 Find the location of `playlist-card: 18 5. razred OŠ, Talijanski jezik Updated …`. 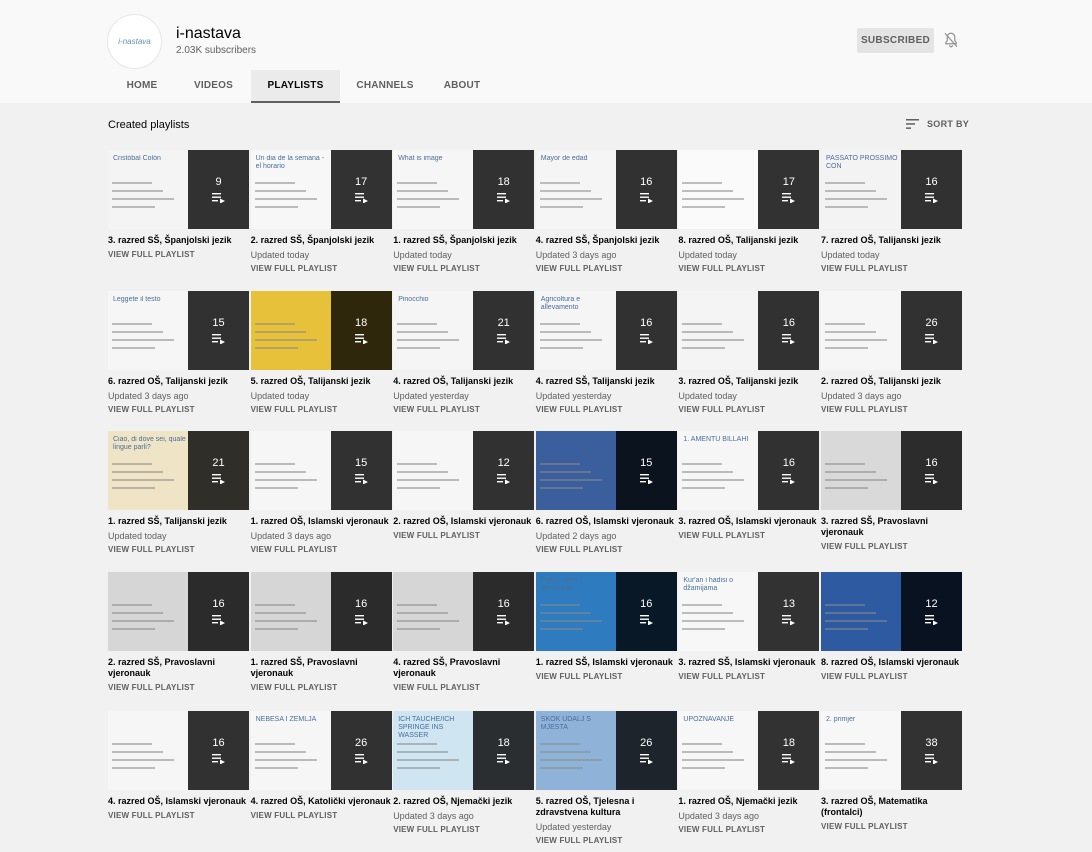

playlist-card: 18 5. razred OŠ, Talijanski jezik Updated … is located at coordinates (321, 353).